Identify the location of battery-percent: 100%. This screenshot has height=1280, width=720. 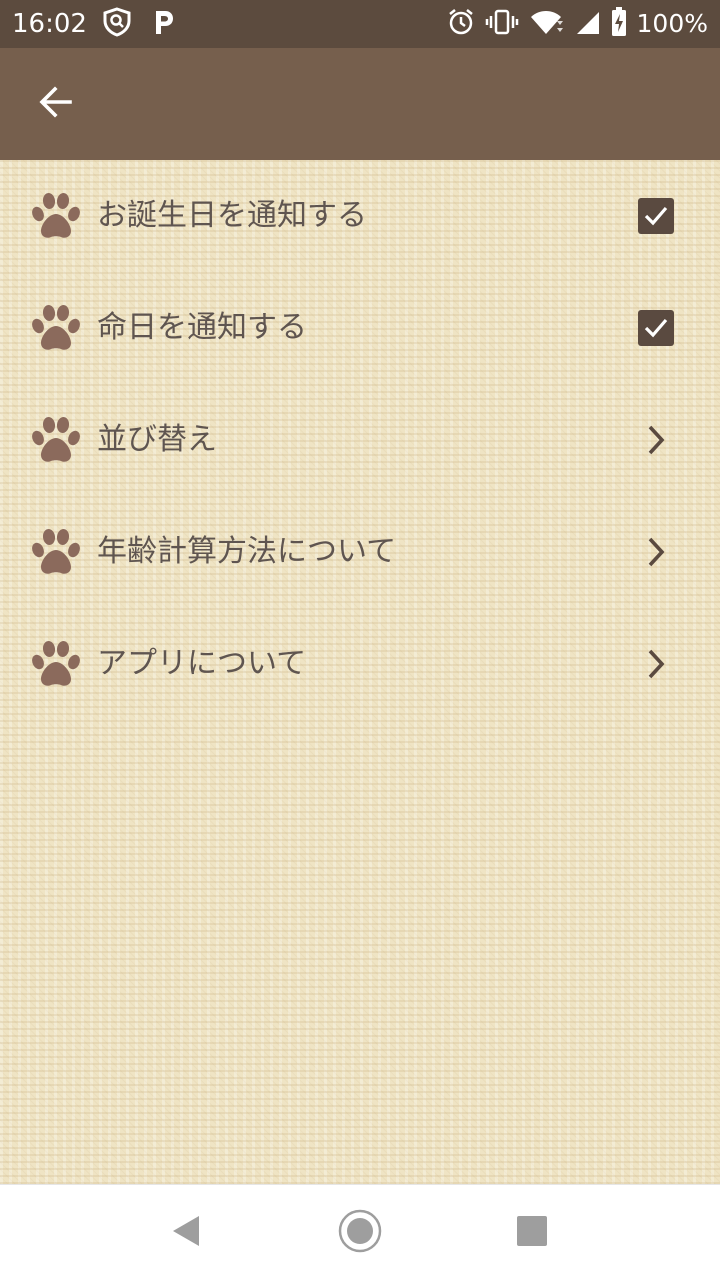
(672, 23).